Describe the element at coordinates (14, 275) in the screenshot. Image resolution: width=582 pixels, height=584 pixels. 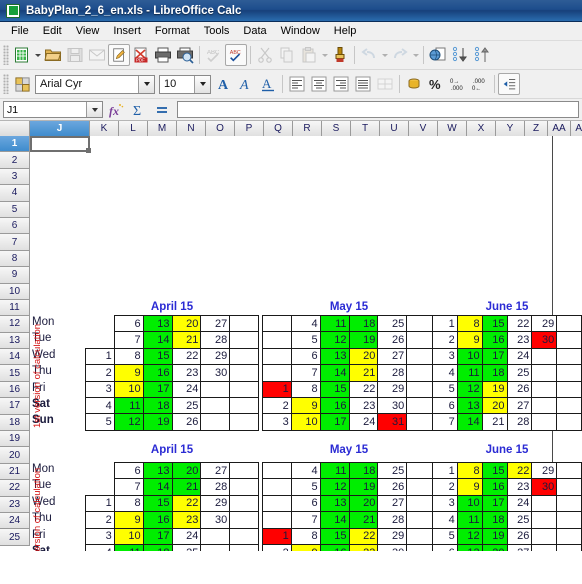
I see `row-header-9: 9` at that location.